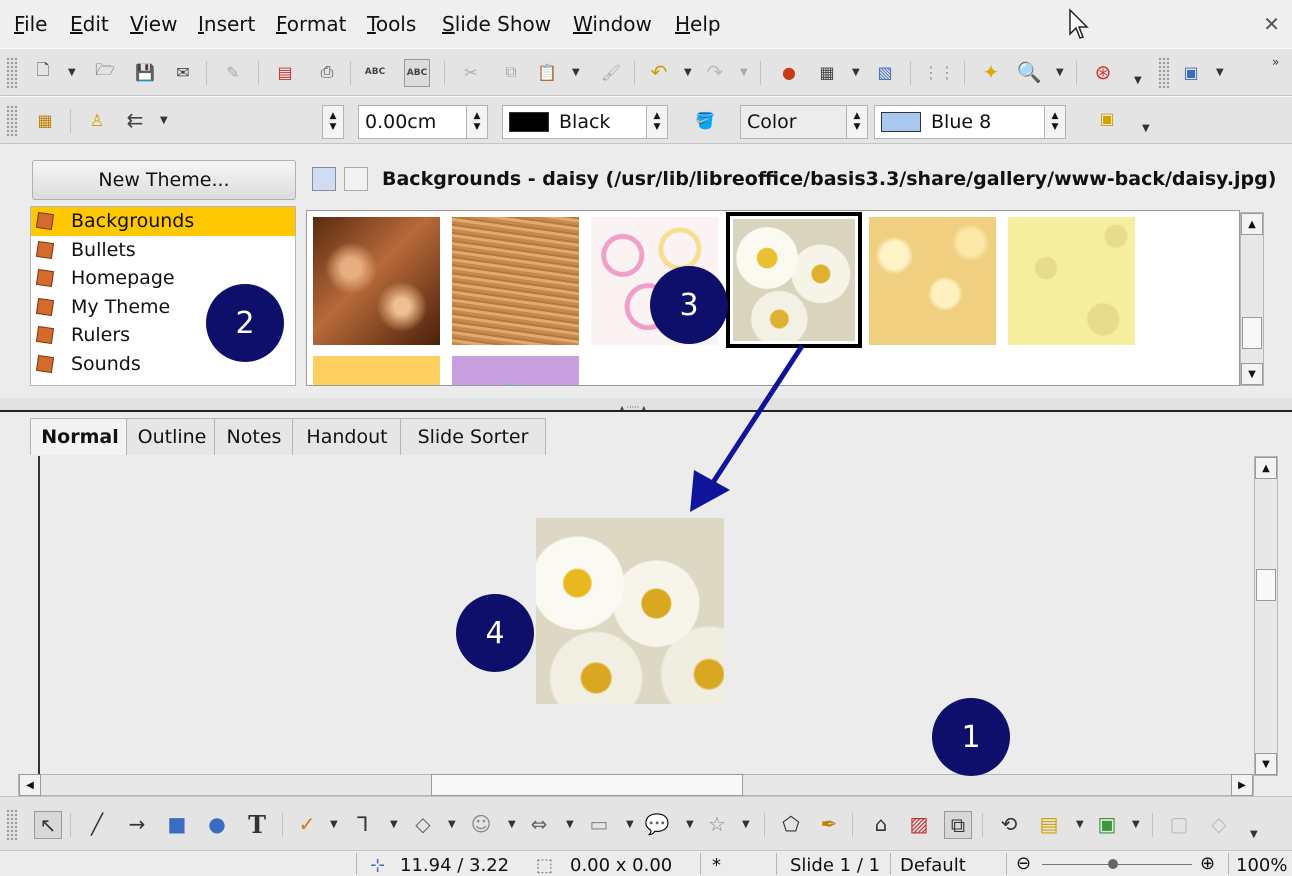  I want to click on object-size: 0.00 x 0.00, so click(621, 865).